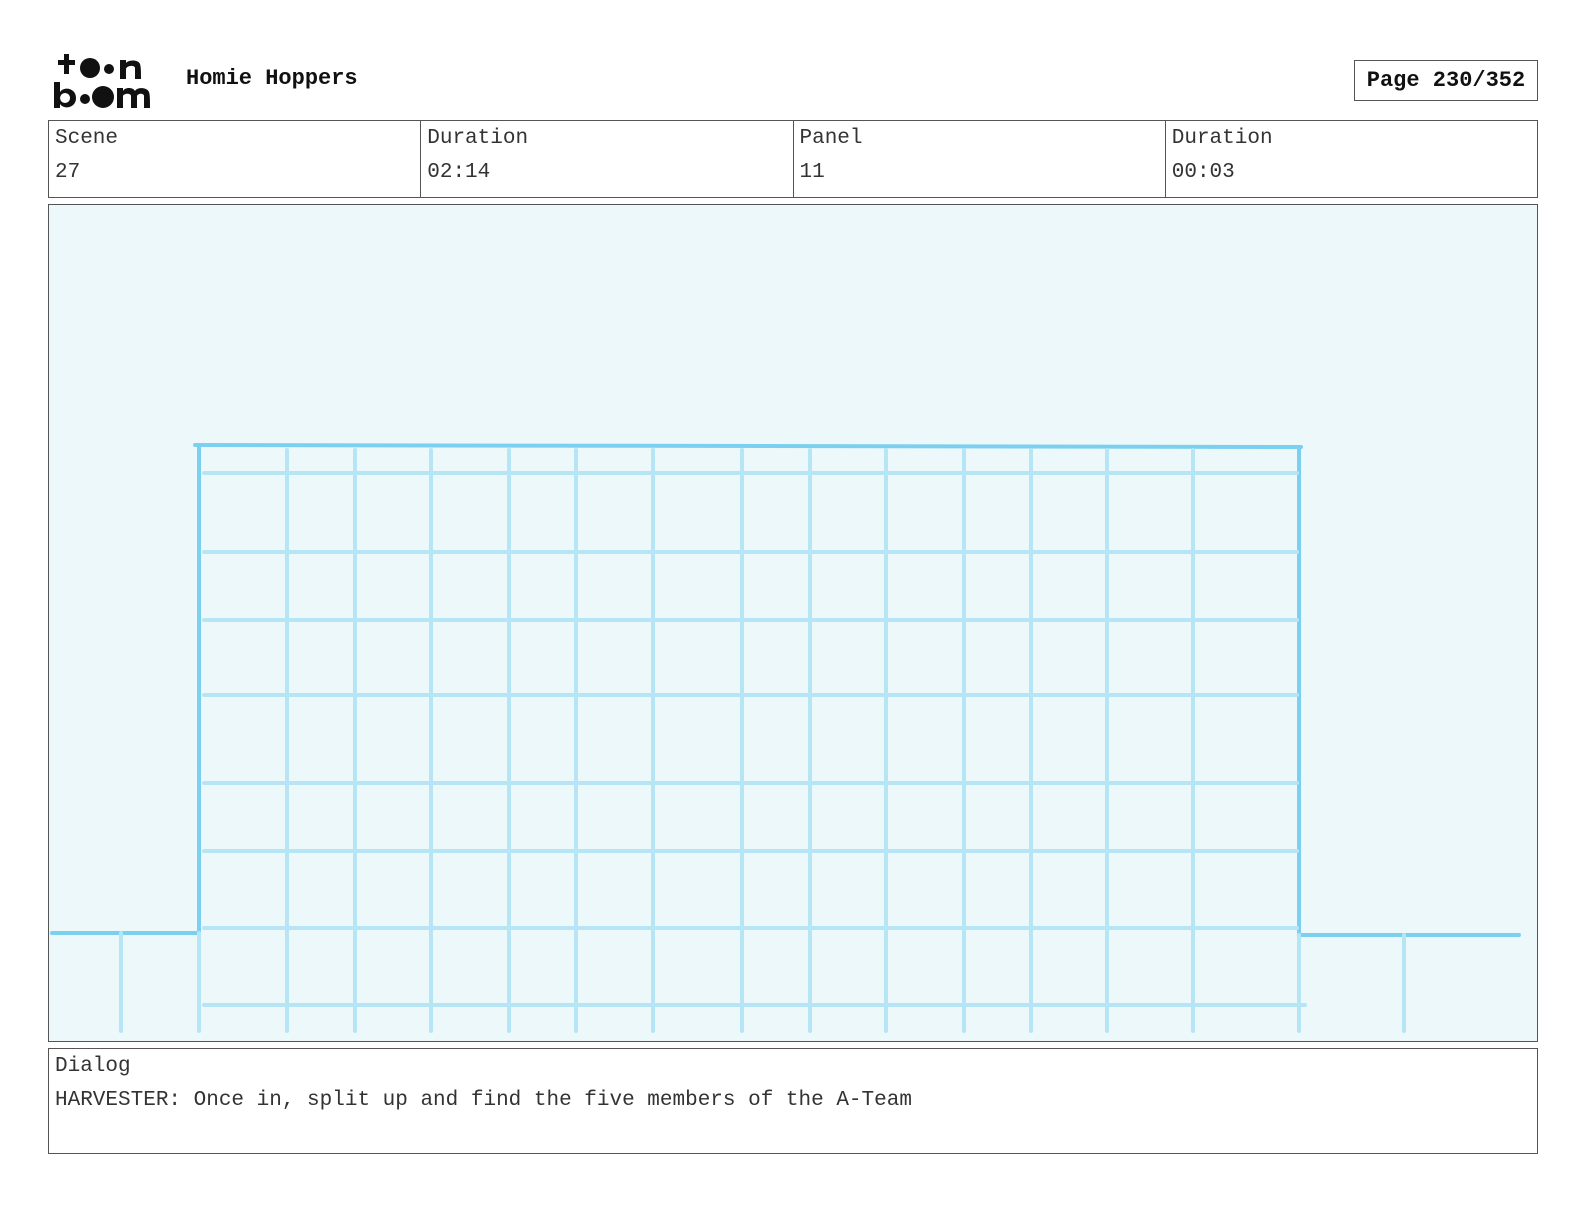 The width and height of the screenshot is (1584, 1224). What do you see at coordinates (93, 1066) in the screenshot?
I see `dialog-label: Dialog` at bounding box center [93, 1066].